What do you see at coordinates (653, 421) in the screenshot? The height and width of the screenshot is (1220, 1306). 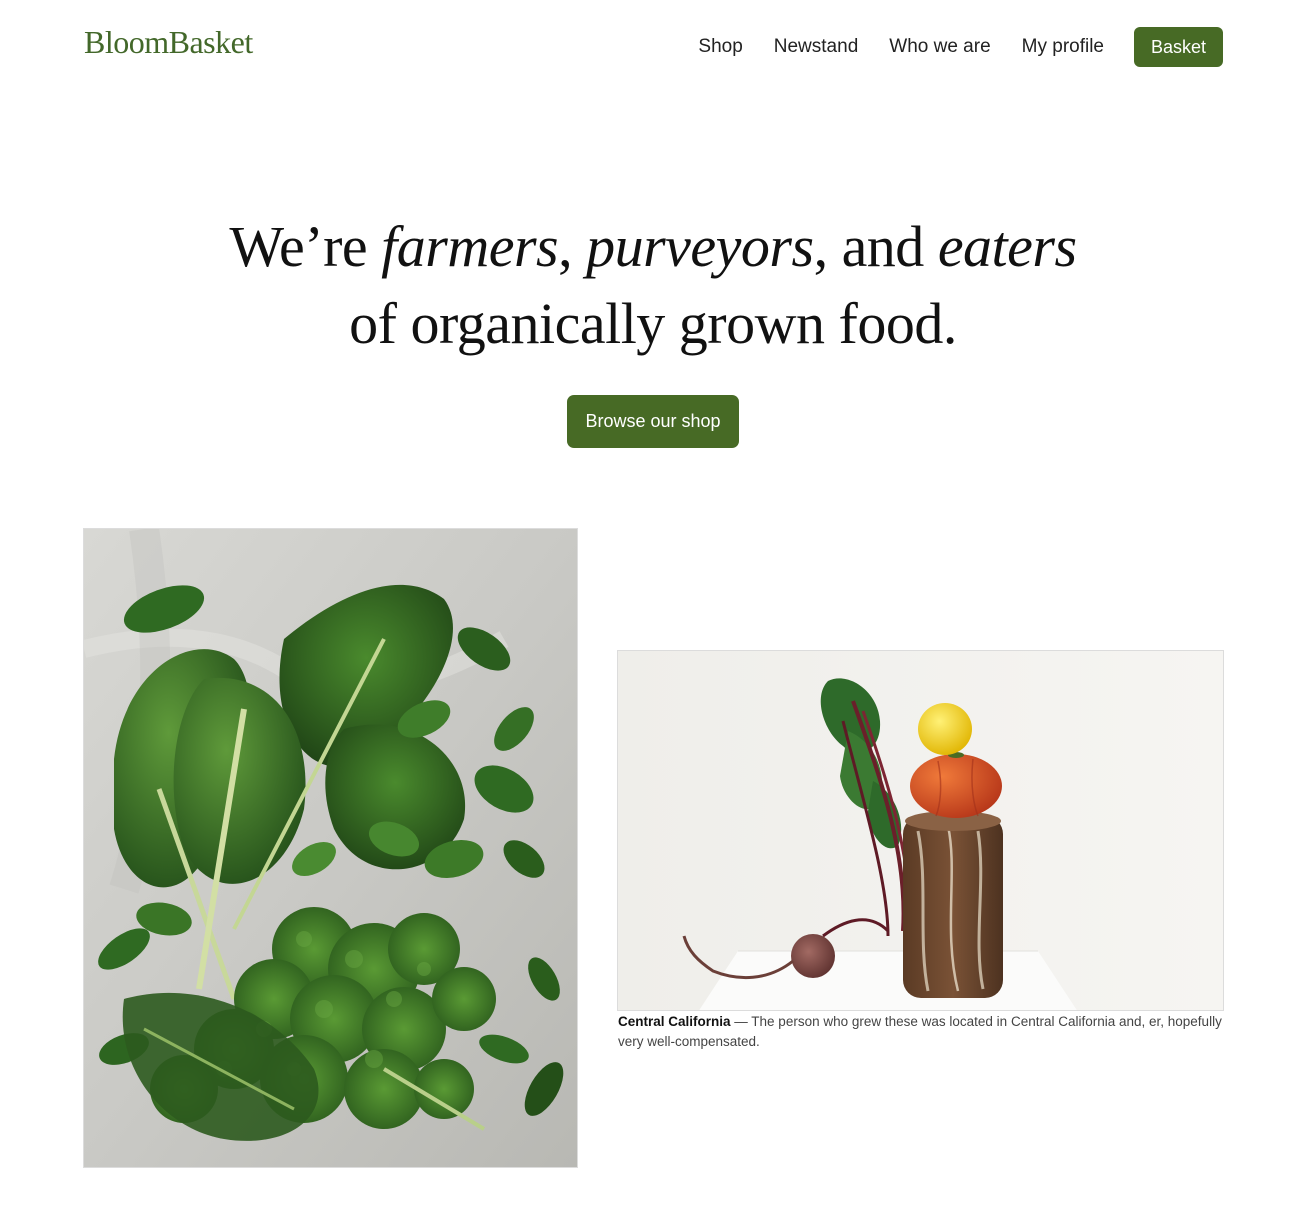 I see `browse-shop-button: Browse our shop` at bounding box center [653, 421].